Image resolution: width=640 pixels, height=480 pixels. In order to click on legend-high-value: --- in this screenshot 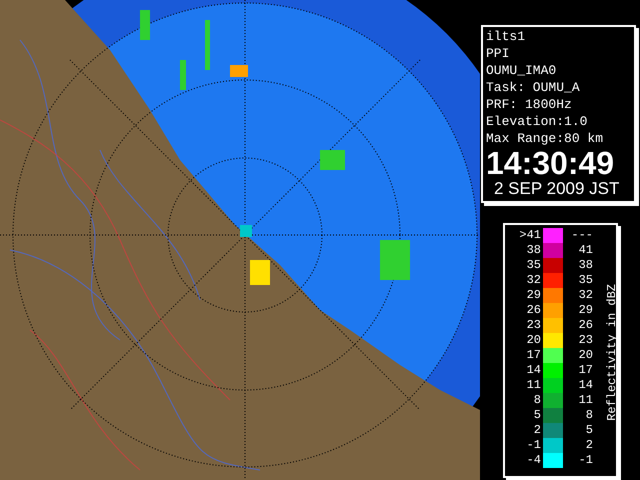, I will do `click(581, 235)`.